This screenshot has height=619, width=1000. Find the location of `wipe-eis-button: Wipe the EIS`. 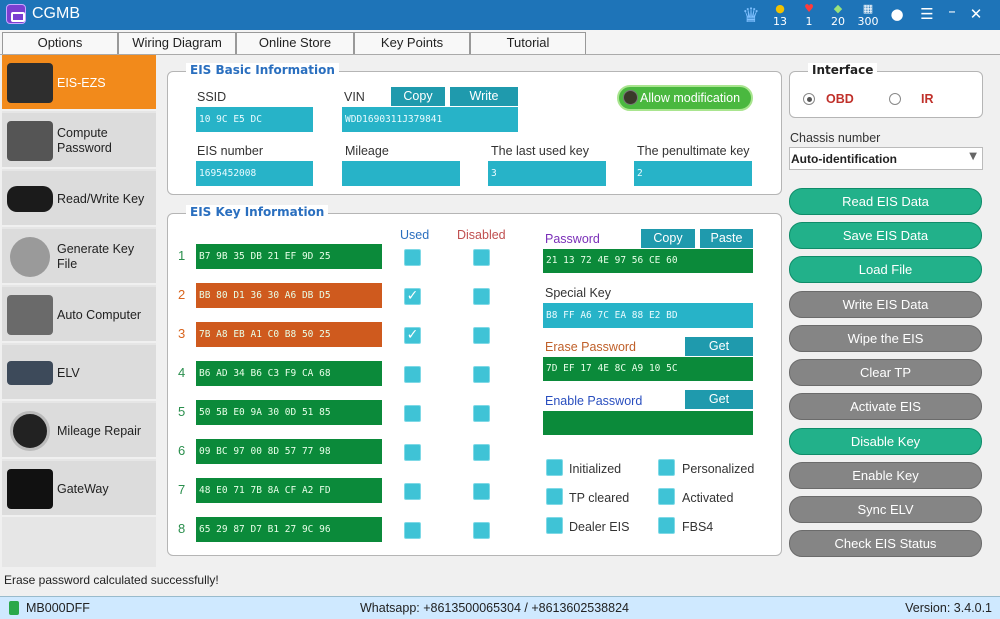

wipe-eis-button: Wipe the EIS is located at coordinates (885, 338).